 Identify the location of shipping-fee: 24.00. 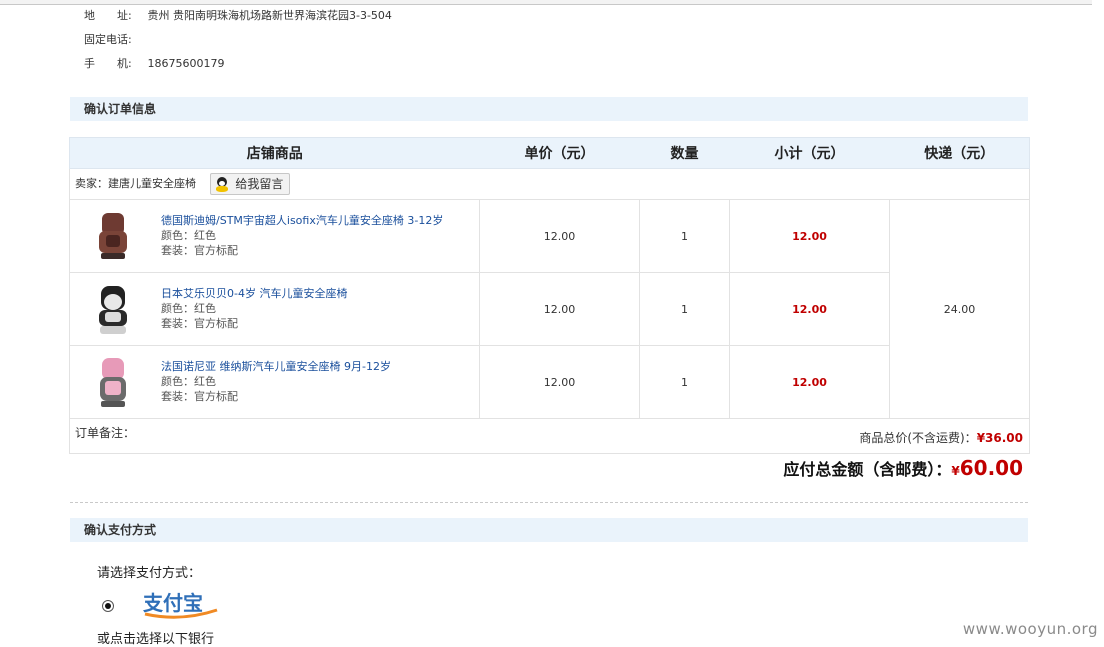
(959, 309).